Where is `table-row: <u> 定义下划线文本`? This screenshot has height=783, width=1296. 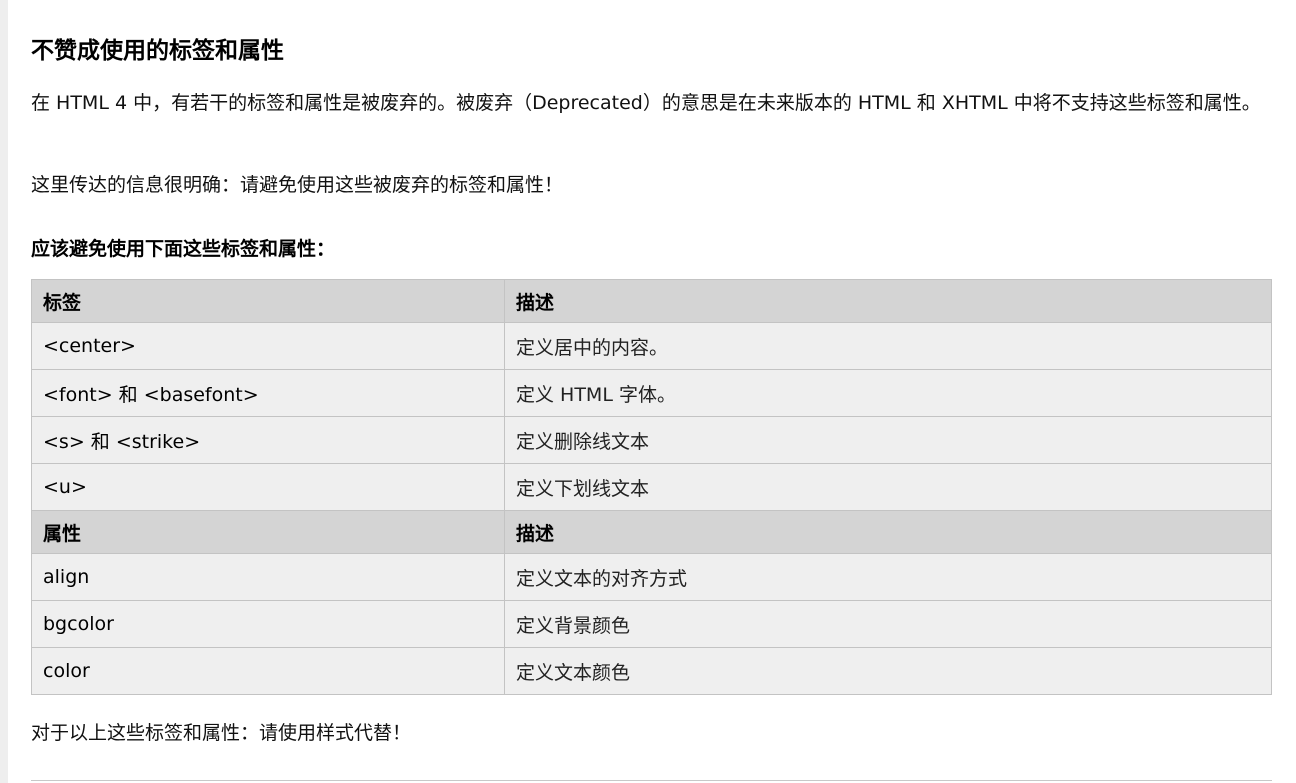
table-row: <u> 定义下划线文本 is located at coordinates (651, 487).